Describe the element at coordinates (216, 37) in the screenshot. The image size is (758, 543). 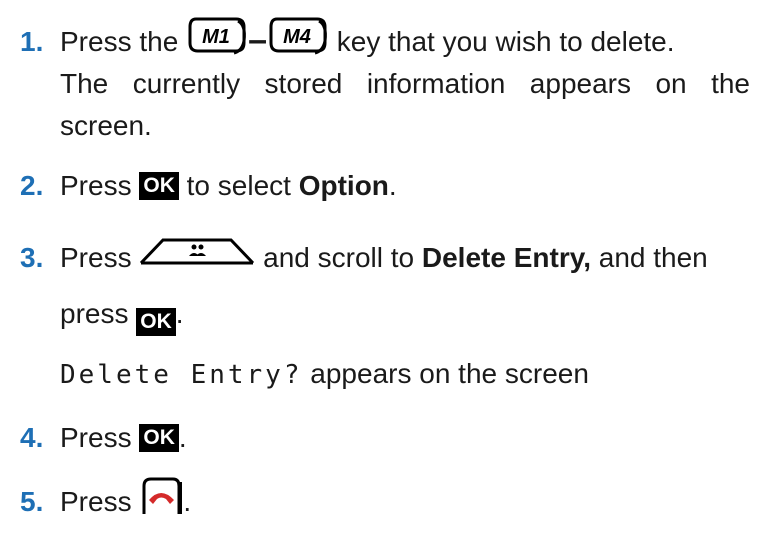
I see `m1-key-label: M1` at that location.